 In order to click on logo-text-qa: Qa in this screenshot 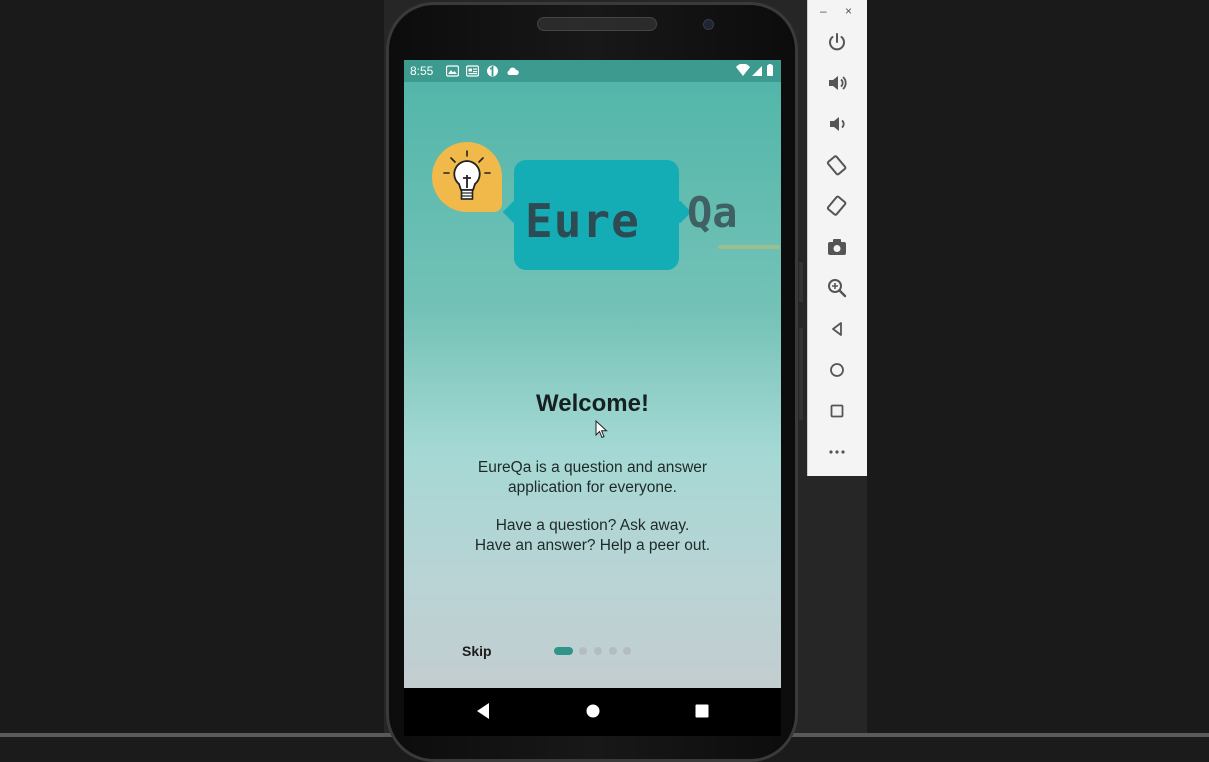, I will do `click(712, 212)`.